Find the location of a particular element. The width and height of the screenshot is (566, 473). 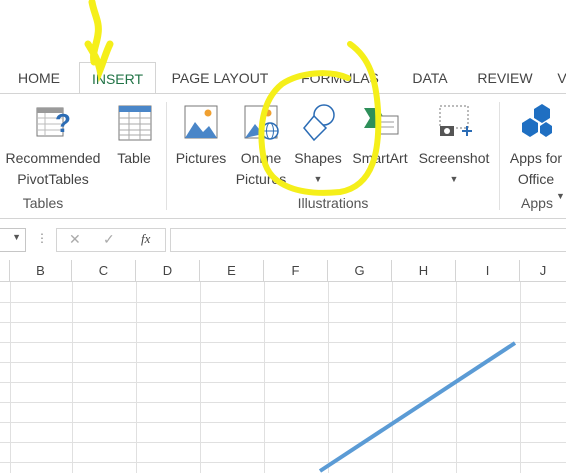

highlight-circle-mark is located at coordinates (320, 118).